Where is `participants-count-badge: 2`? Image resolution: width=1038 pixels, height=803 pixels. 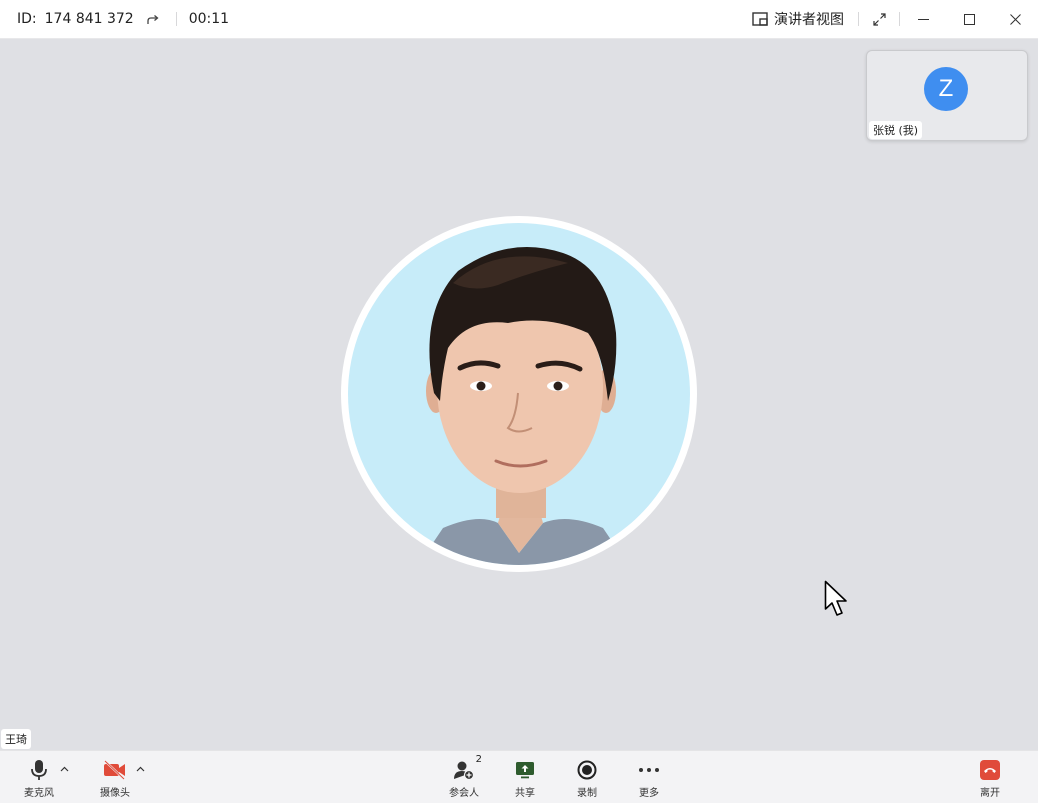 participants-count-badge: 2 is located at coordinates (478, 759).